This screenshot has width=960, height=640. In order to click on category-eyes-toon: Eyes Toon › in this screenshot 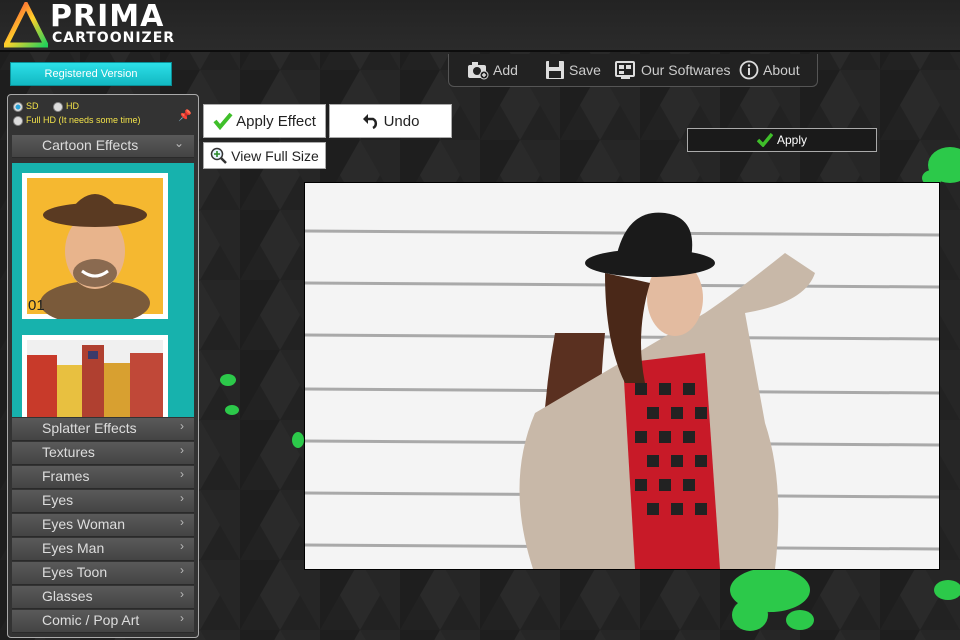, I will do `click(103, 573)`.